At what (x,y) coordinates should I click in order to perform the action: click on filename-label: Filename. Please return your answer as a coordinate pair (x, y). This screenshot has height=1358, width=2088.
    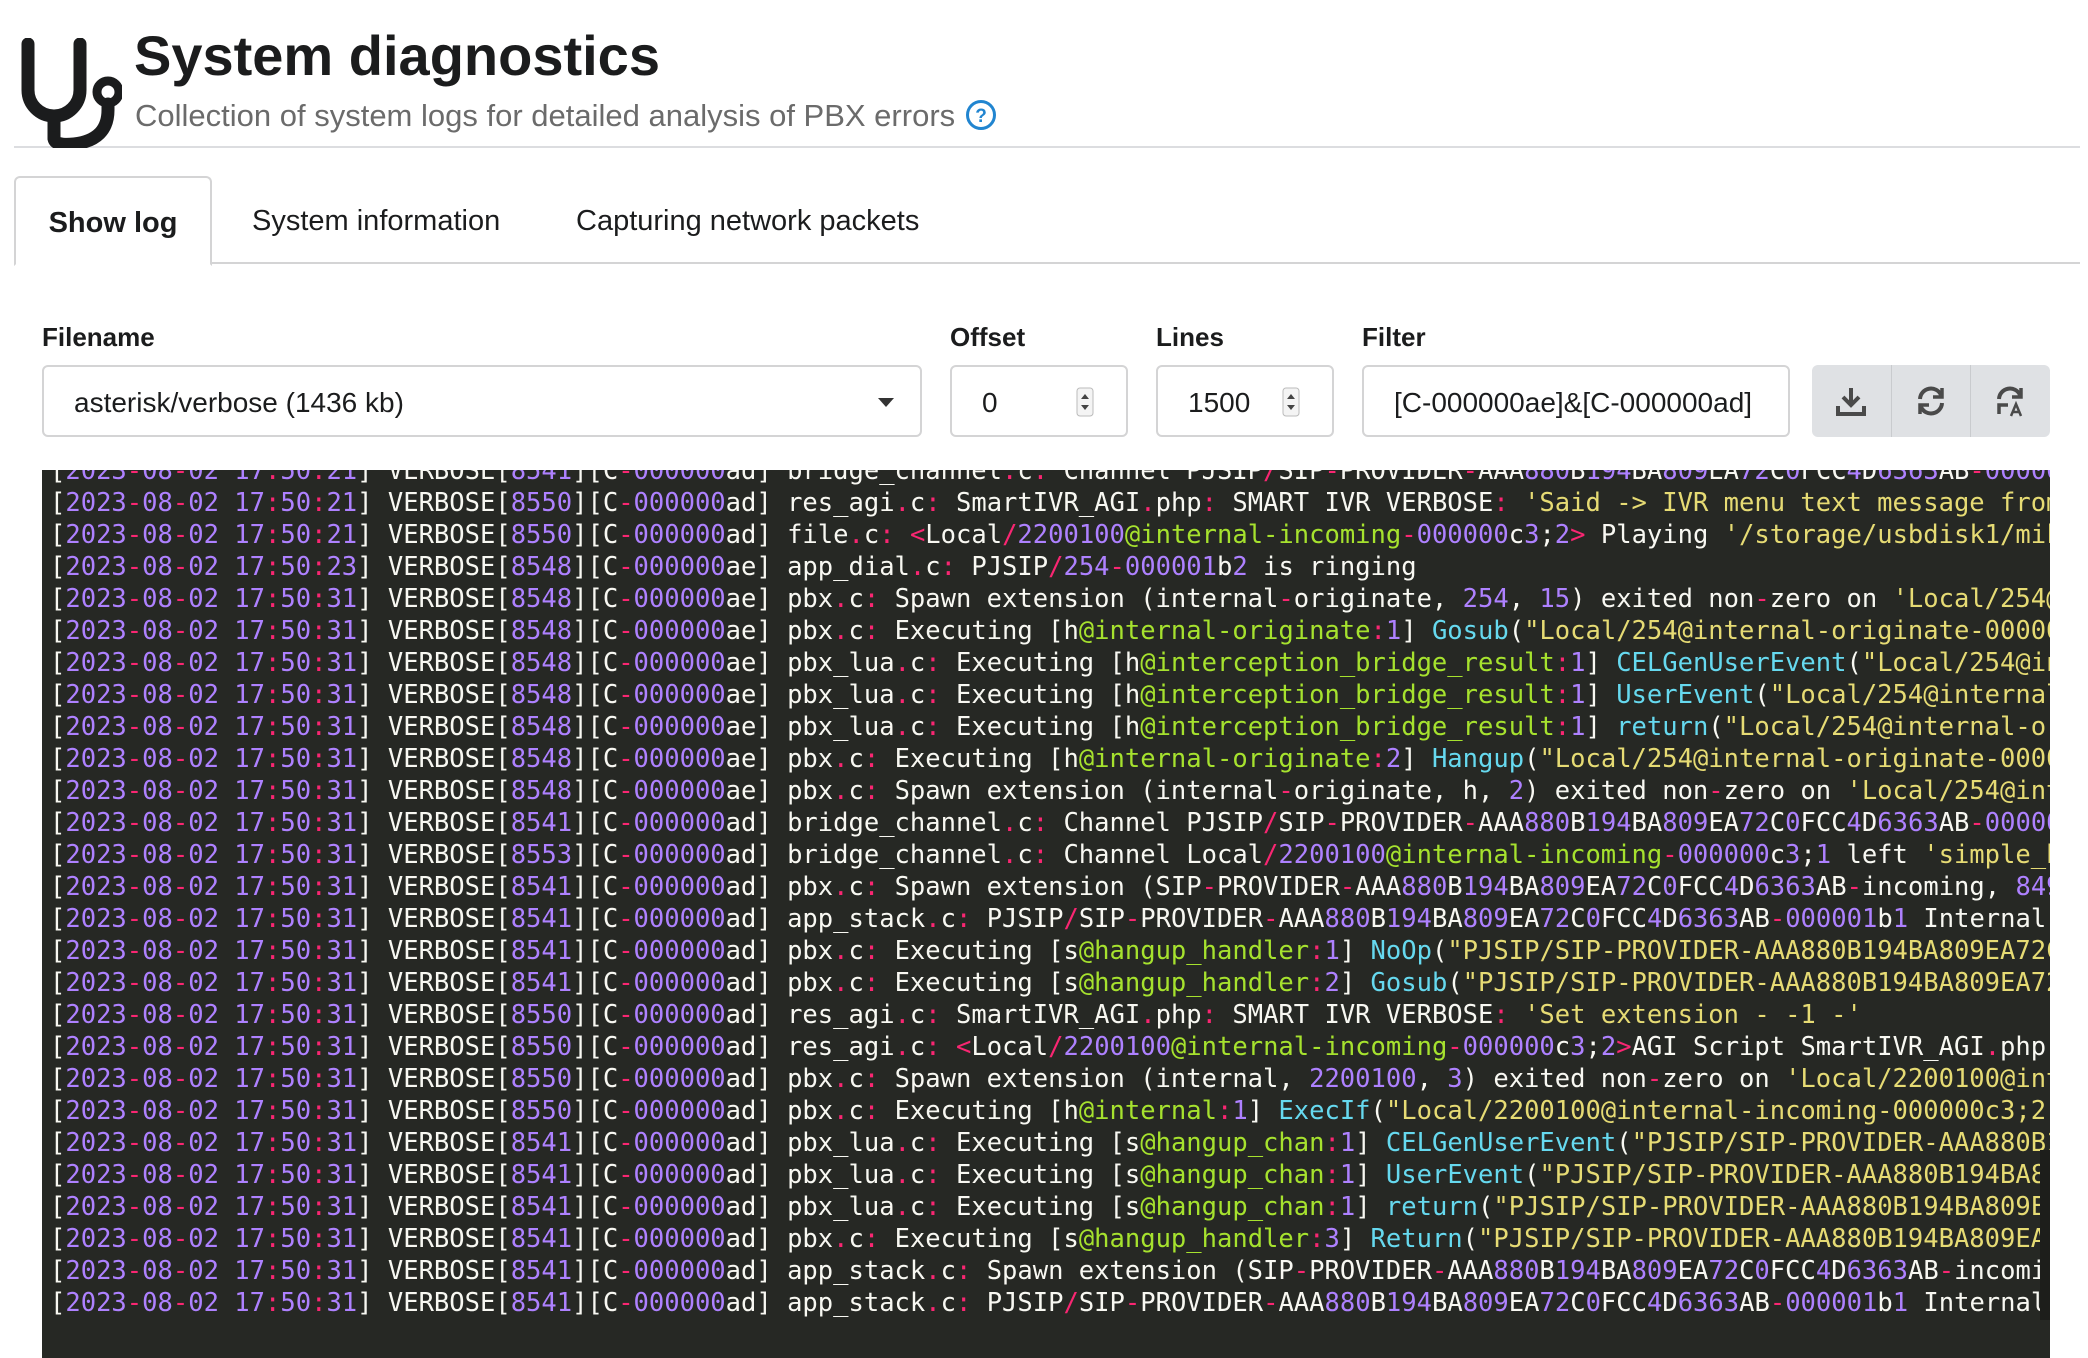
    Looking at the image, I should click on (98, 337).